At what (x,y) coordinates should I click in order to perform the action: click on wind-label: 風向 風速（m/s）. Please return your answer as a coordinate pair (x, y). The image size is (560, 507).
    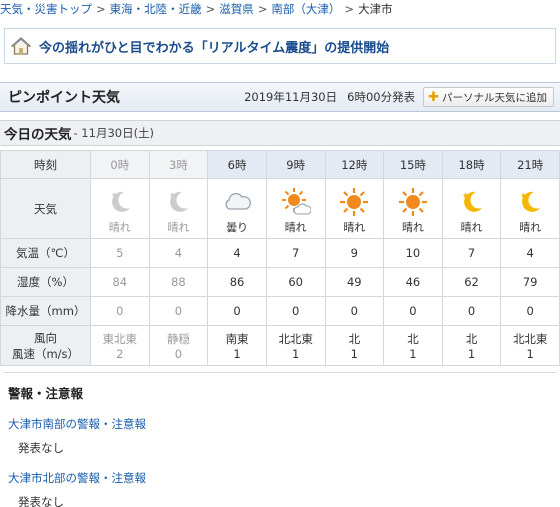
    Looking at the image, I should click on (45, 345).